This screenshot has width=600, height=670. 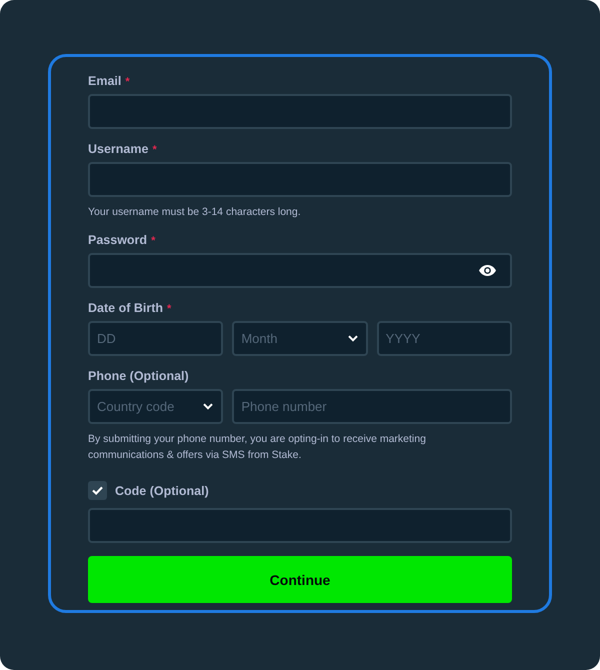 I want to click on helper-text: By submitting your phone number, you are opting-in to receive marketing communications & offers via SMS from Stake., so click(x=257, y=447).